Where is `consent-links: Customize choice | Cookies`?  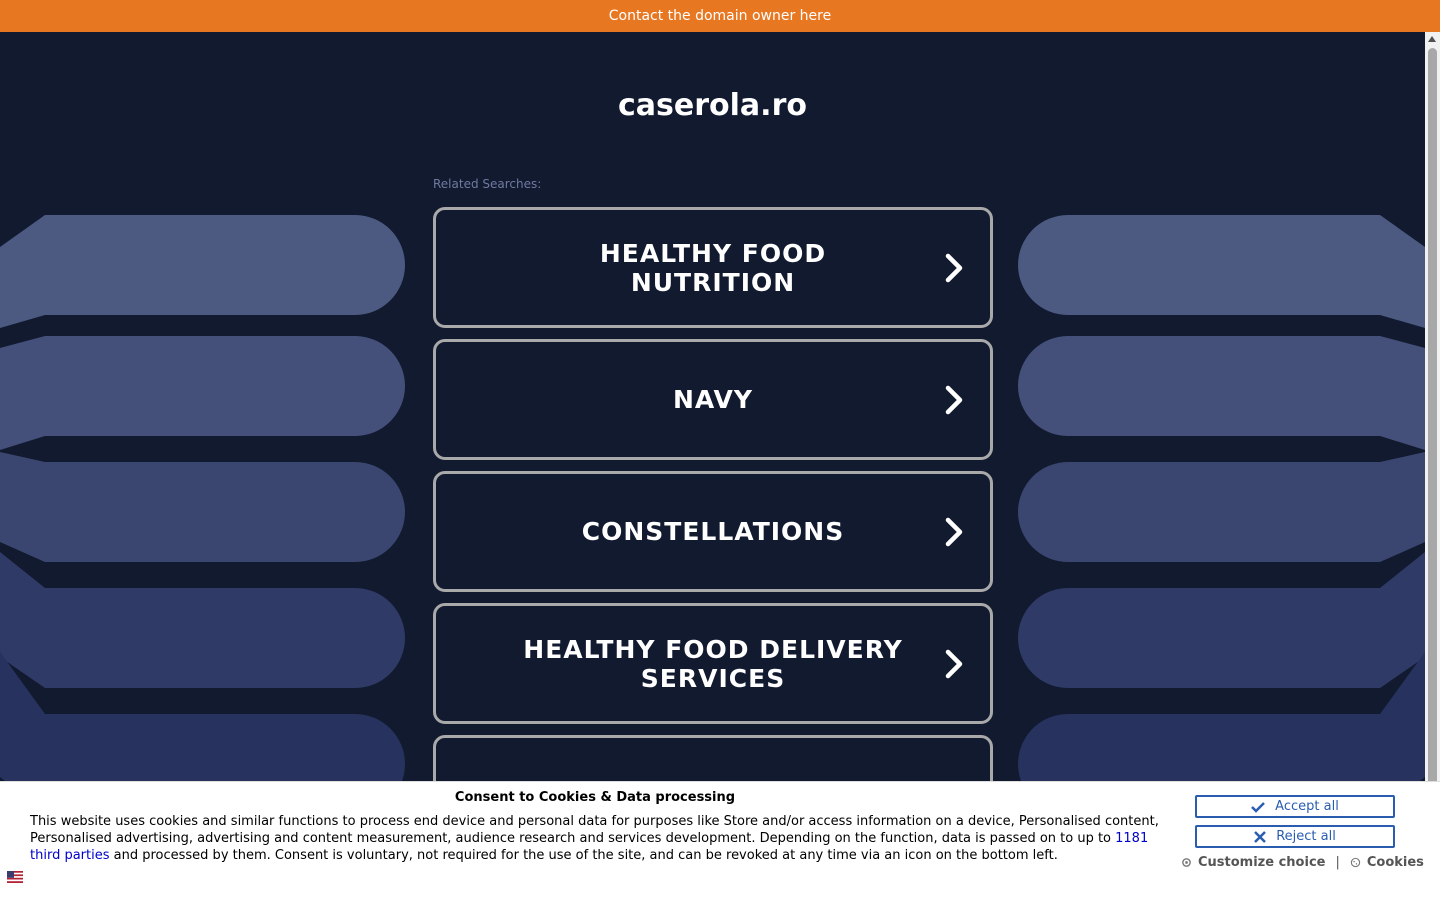 consent-links: Customize choice | Cookies is located at coordinates (1302, 862).